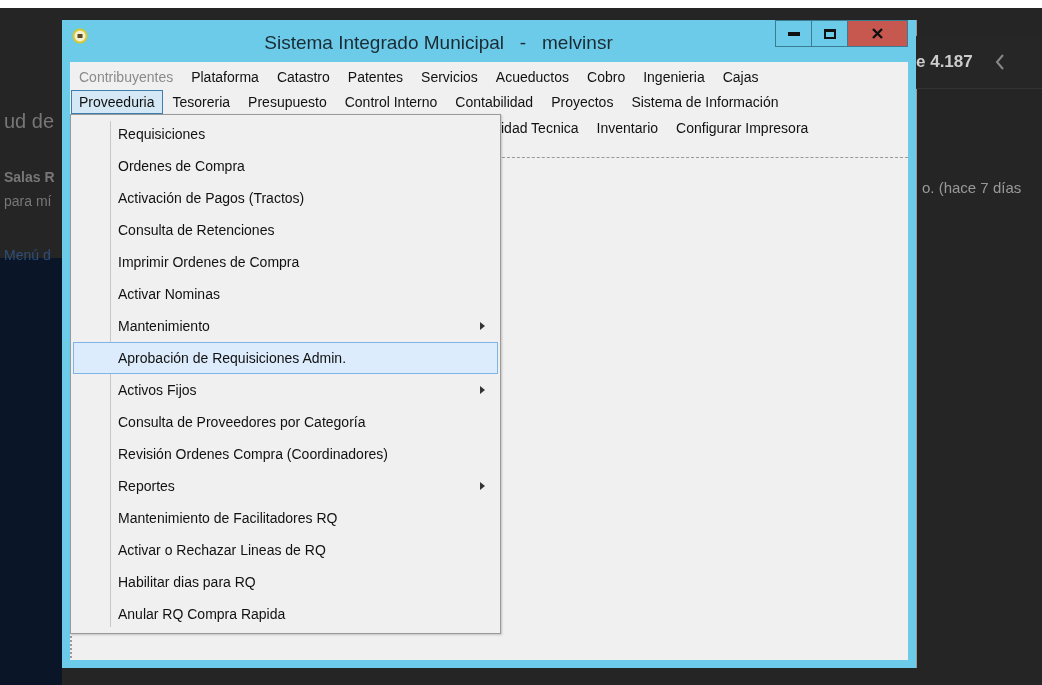 The height and width of the screenshot is (685, 1042). I want to click on maximize-button, so click(830, 33).